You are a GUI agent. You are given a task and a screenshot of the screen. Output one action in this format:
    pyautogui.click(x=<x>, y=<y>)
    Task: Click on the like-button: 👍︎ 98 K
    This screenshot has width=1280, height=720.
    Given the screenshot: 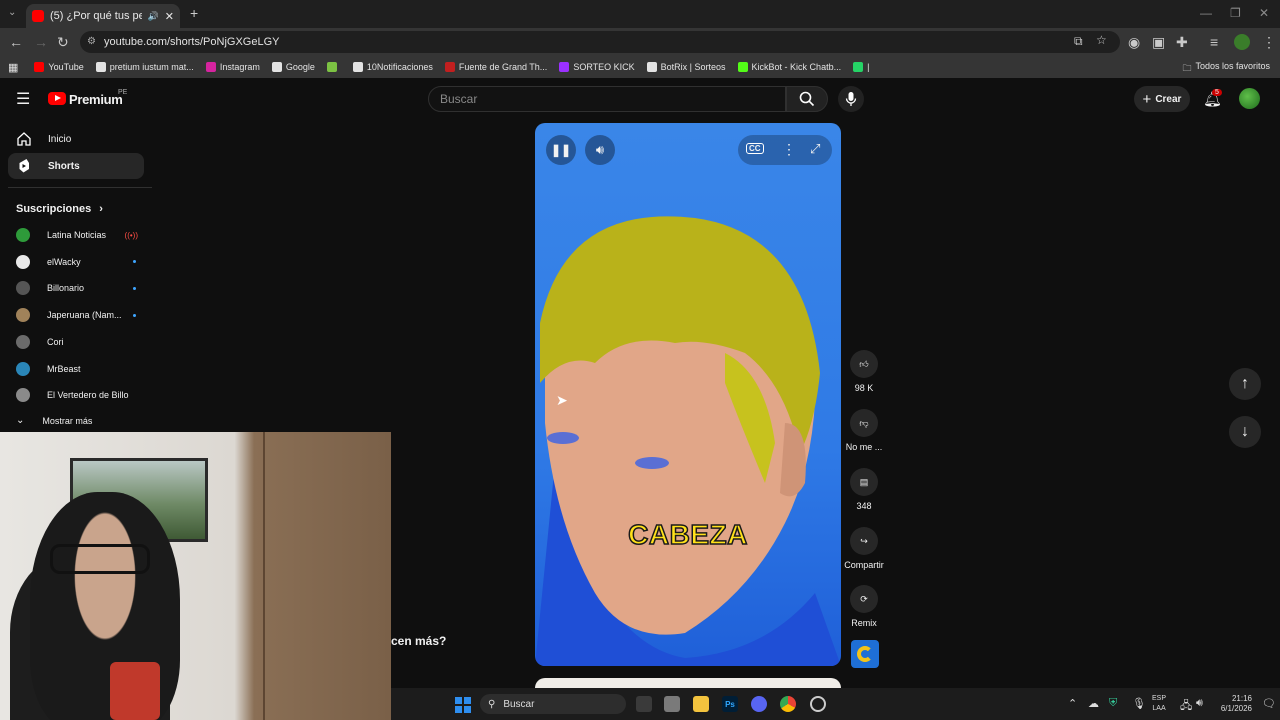 What is the action you would take?
    pyautogui.click(x=864, y=371)
    